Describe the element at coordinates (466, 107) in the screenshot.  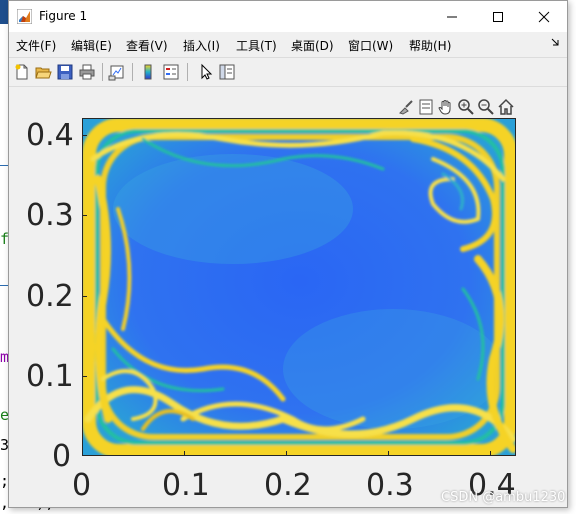
I see `zoom-in-icon` at that location.